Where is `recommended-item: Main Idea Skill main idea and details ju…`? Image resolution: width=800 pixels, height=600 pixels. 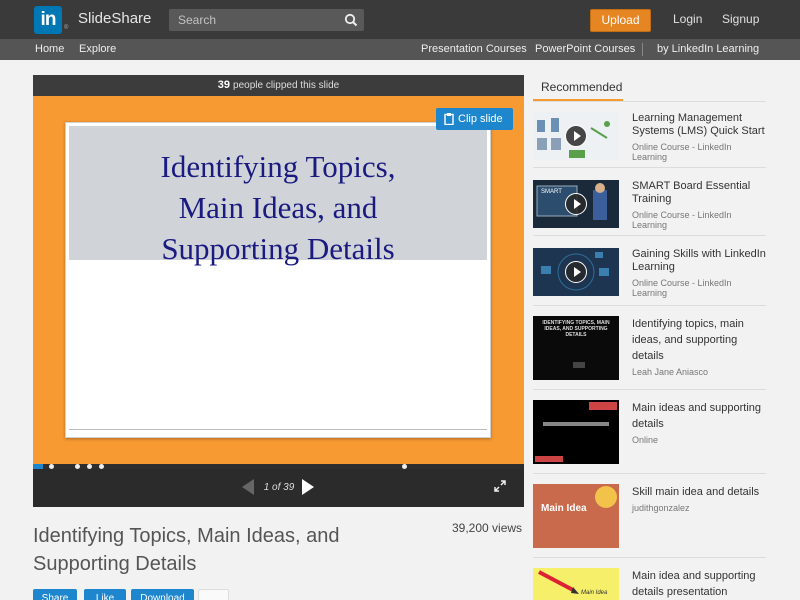
recommended-item: Main Idea Skill main idea and details ju… is located at coordinates (649, 521).